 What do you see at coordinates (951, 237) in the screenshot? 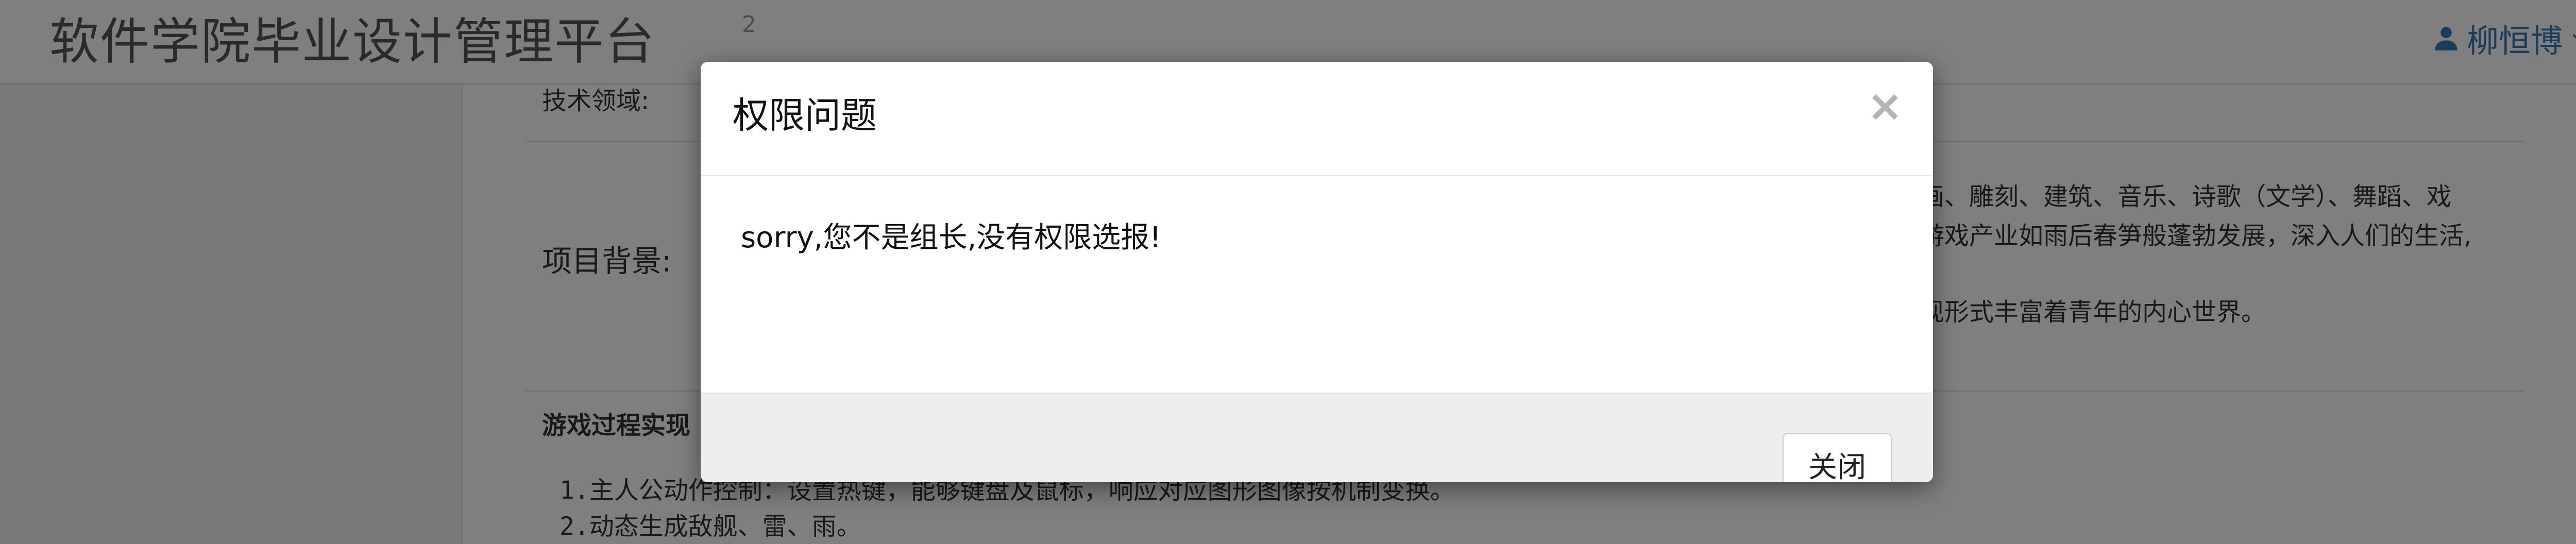
I see `dialog-message: sorry,您不是组长,没有权限选报!` at bounding box center [951, 237].